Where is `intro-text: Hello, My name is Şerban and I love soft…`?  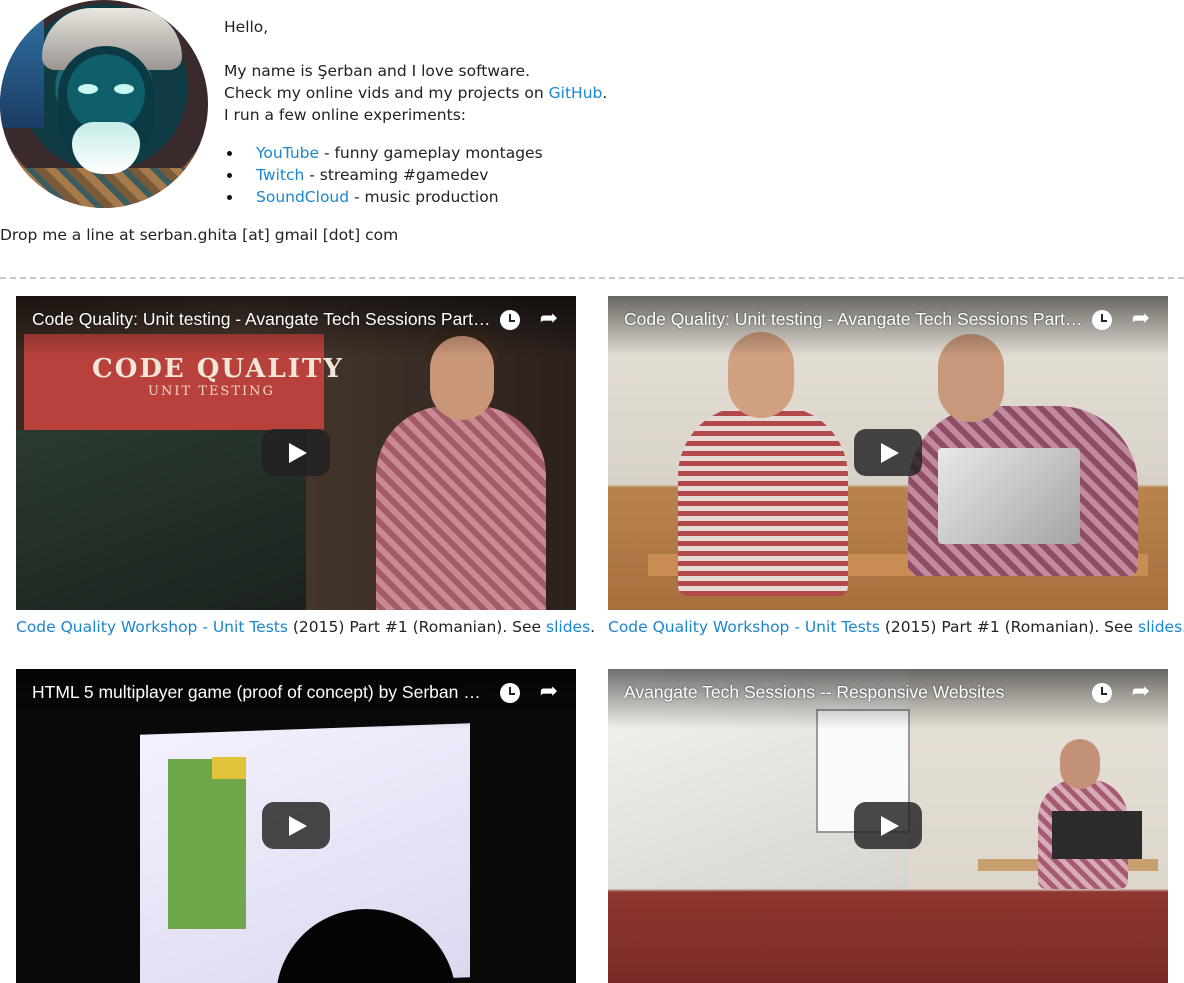
intro-text: Hello, My name is Şerban and I love soft… is located at coordinates (415, 71).